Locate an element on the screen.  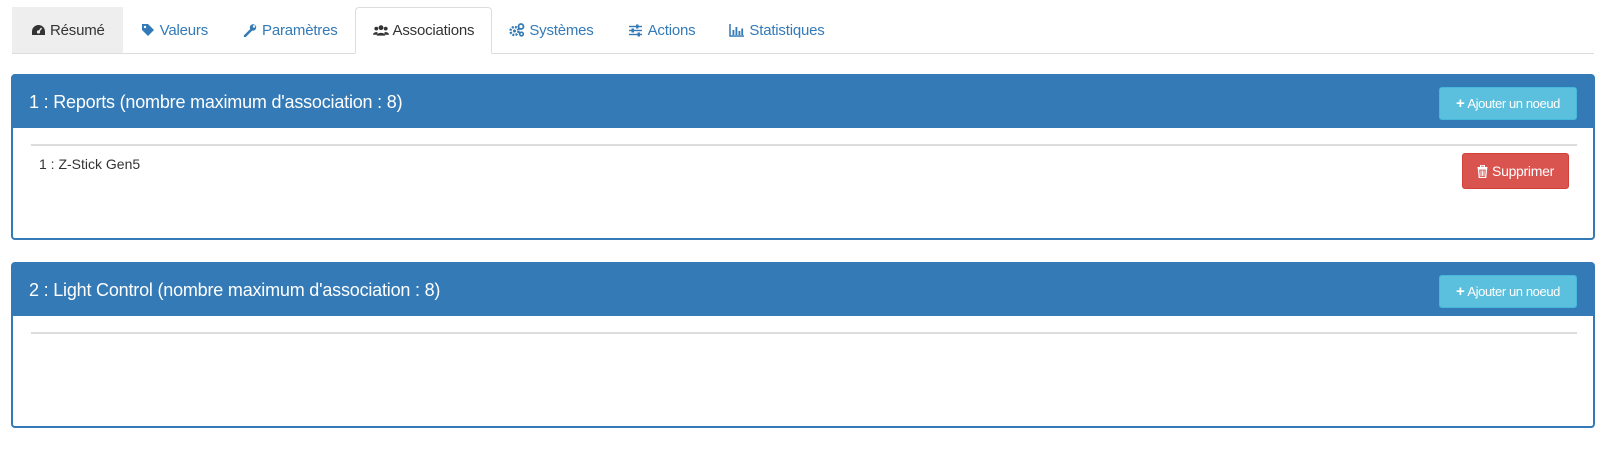
tab-associations: Associations is located at coordinates (423, 30).